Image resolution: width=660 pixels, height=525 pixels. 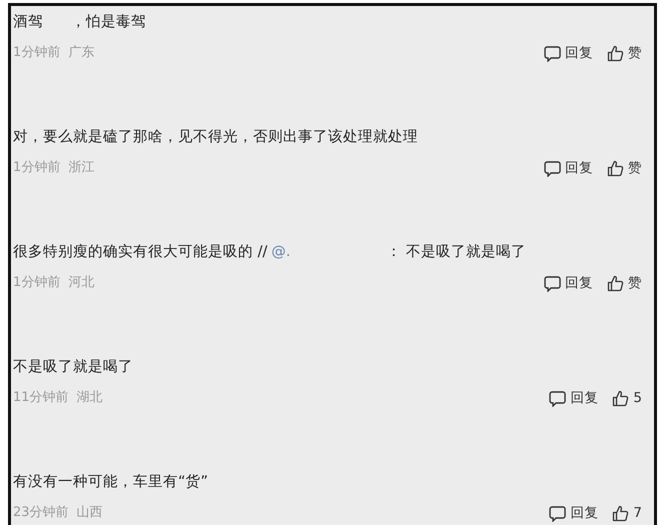 I want to click on comment-time: 11分钟前, so click(x=41, y=398).